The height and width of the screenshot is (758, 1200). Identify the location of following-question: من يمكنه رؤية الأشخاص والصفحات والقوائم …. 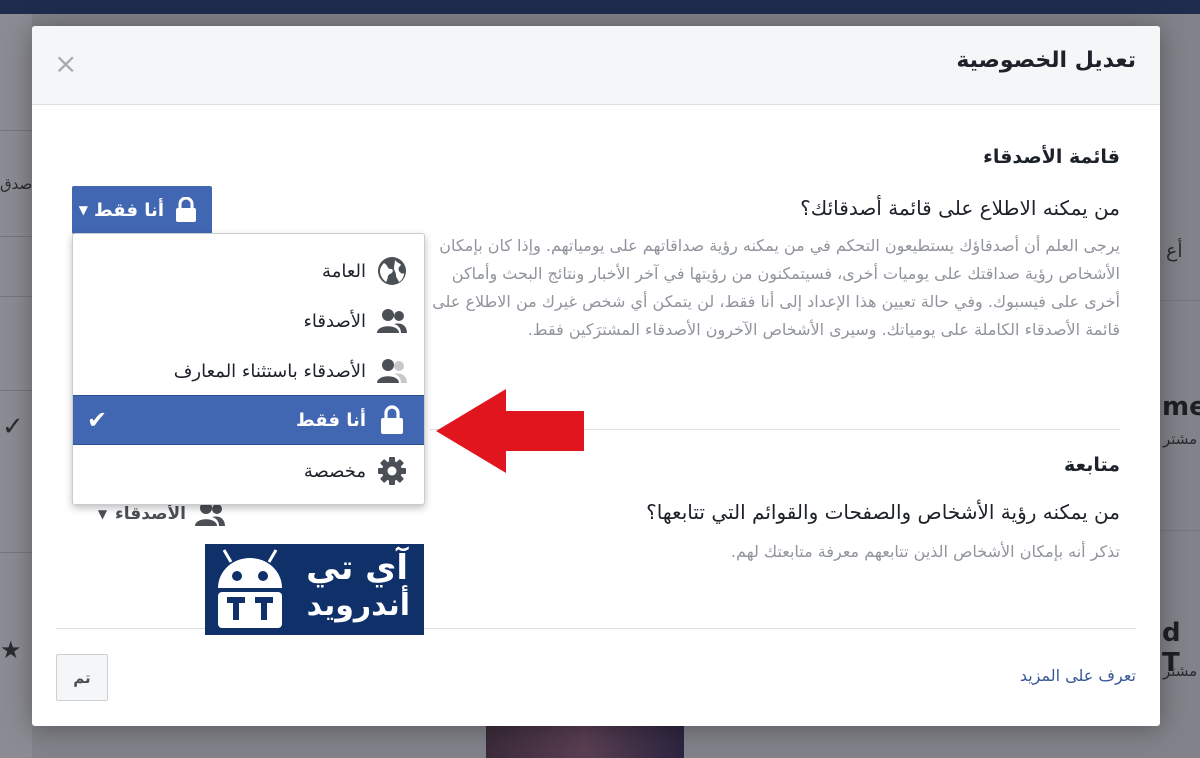
(883, 512).